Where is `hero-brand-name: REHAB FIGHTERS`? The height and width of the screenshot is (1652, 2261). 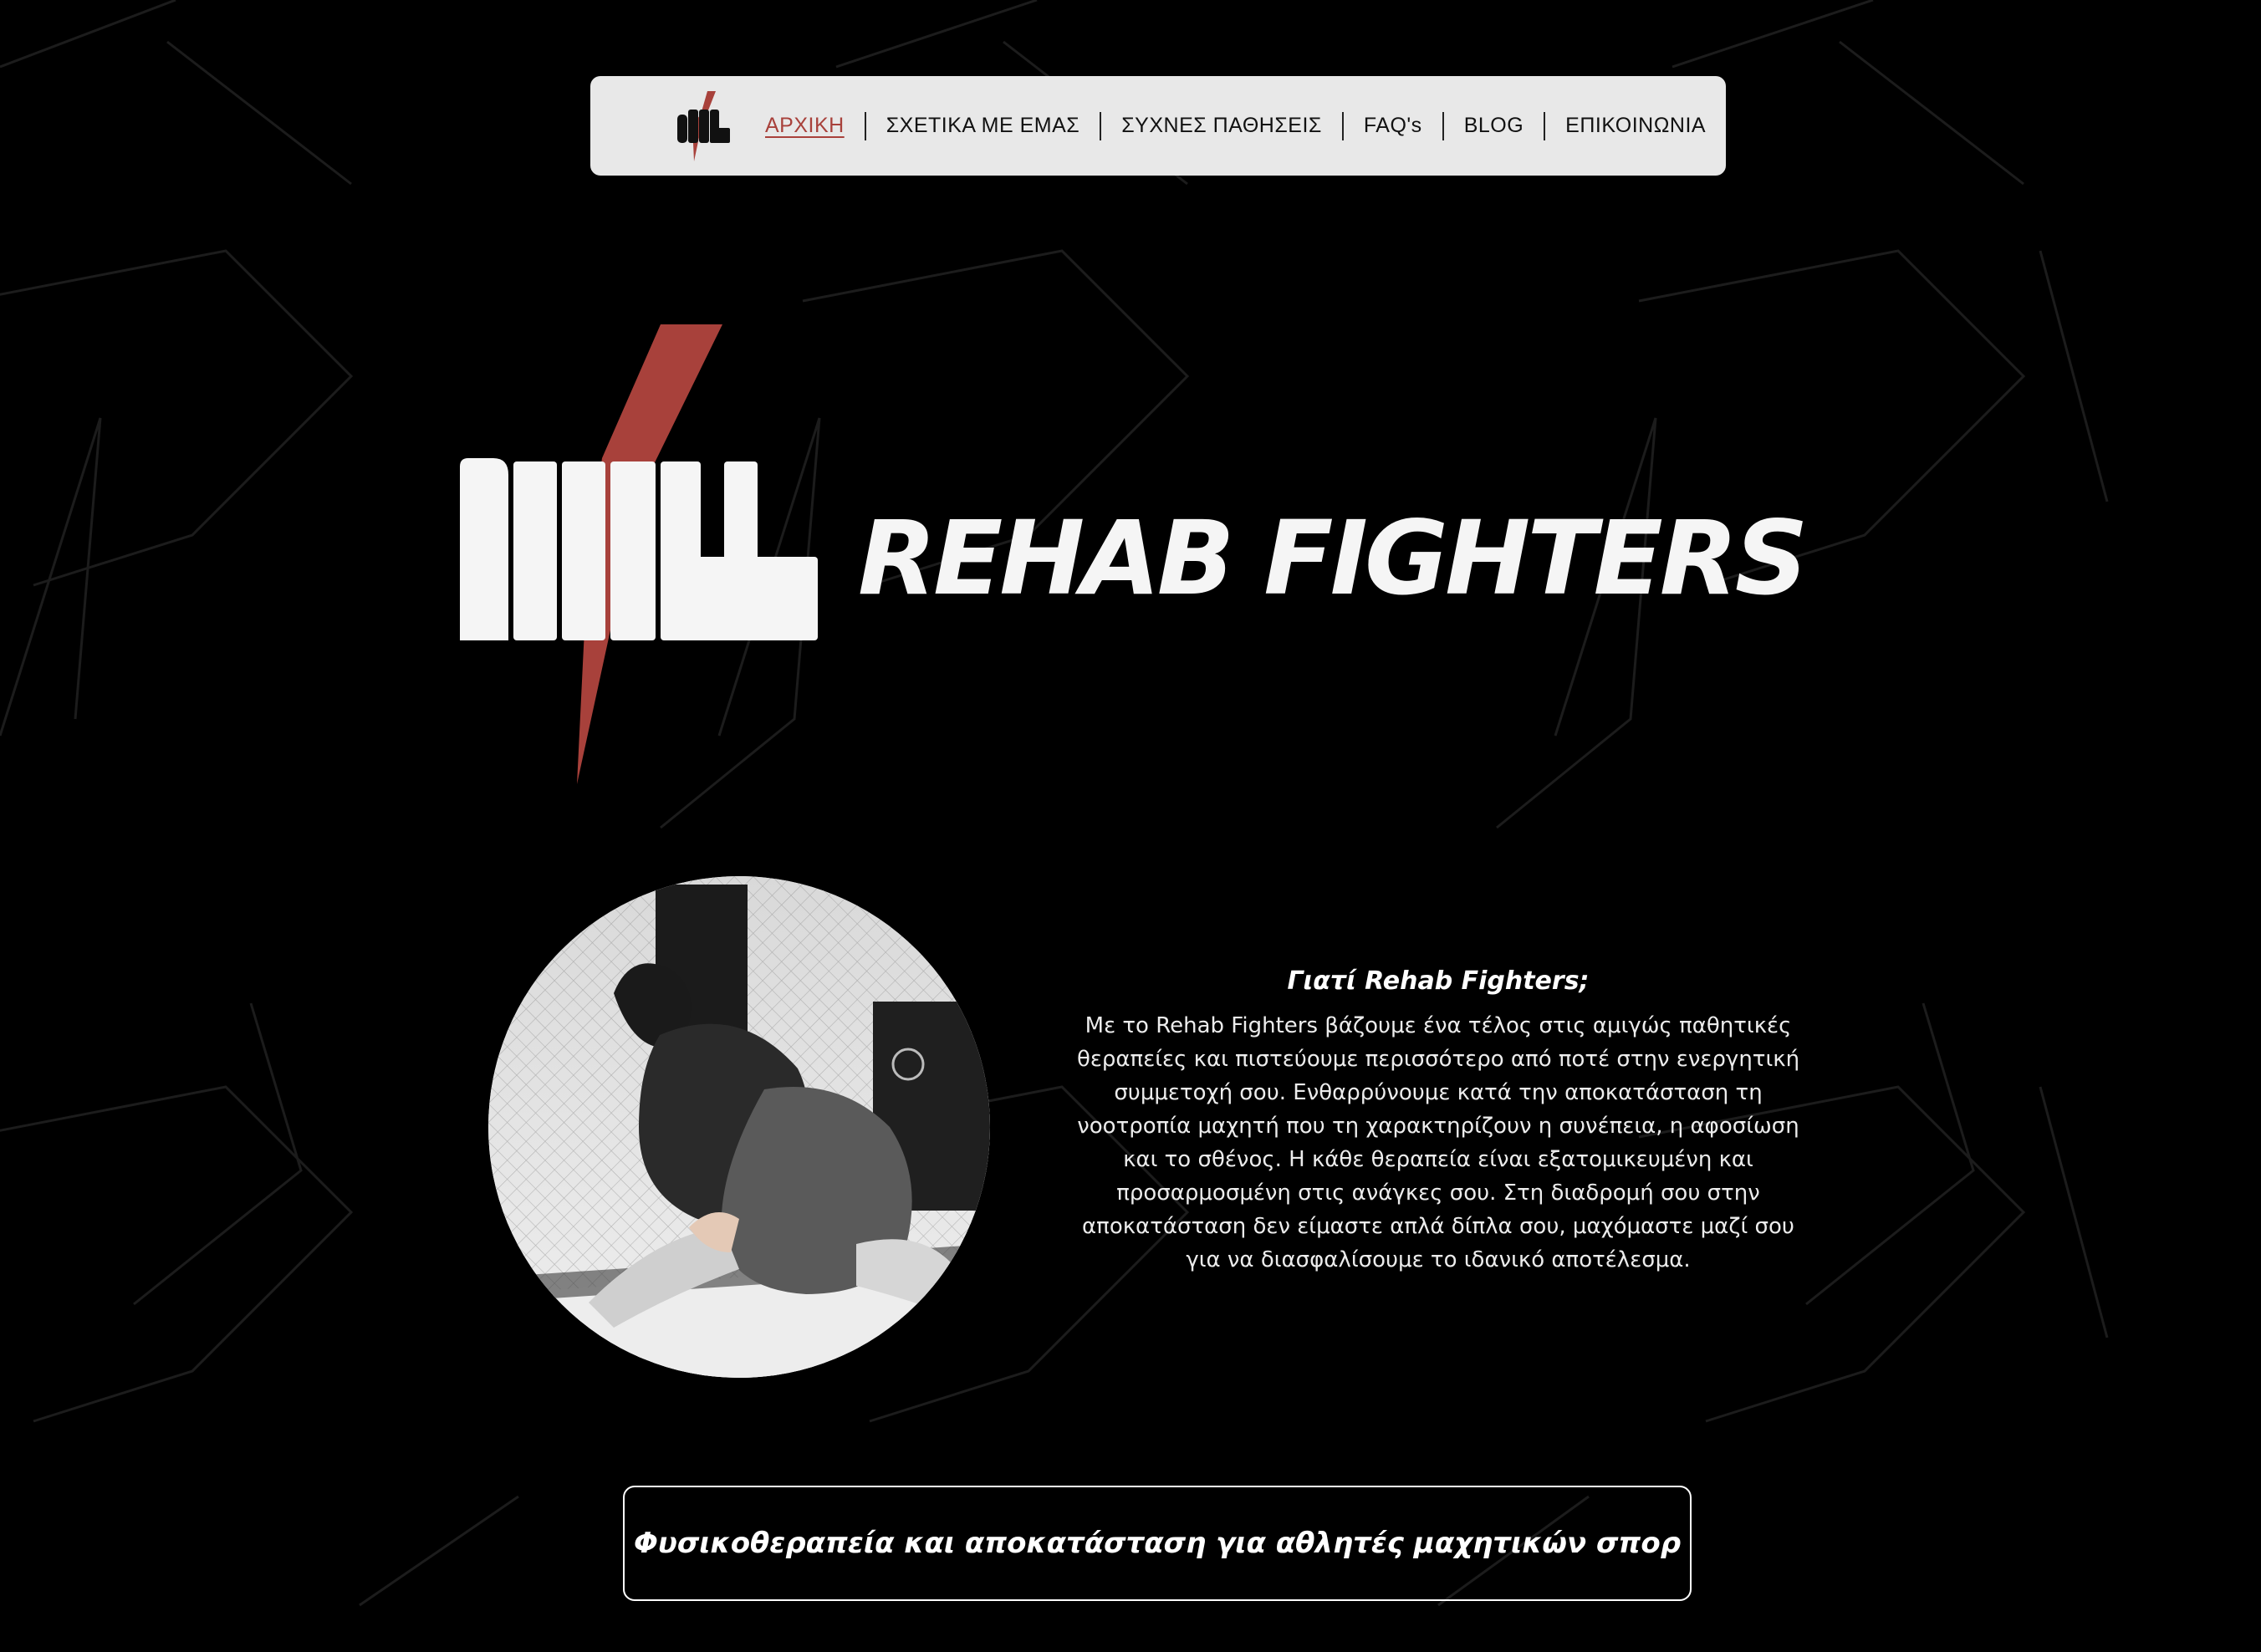 hero-brand-name: REHAB FIGHTERS is located at coordinates (1331, 558).